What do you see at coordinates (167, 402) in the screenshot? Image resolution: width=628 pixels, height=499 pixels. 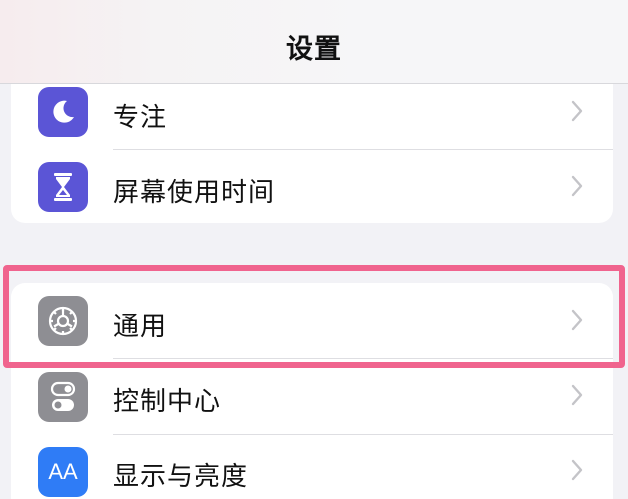 I see `settings-row-label: 控制中心` at bounding box center [167, 402].